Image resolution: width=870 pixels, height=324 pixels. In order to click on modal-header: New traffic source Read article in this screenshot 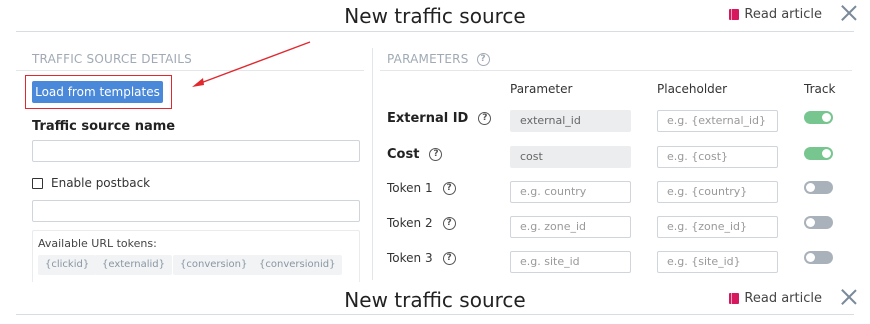, I will do `click(435, 16)`.